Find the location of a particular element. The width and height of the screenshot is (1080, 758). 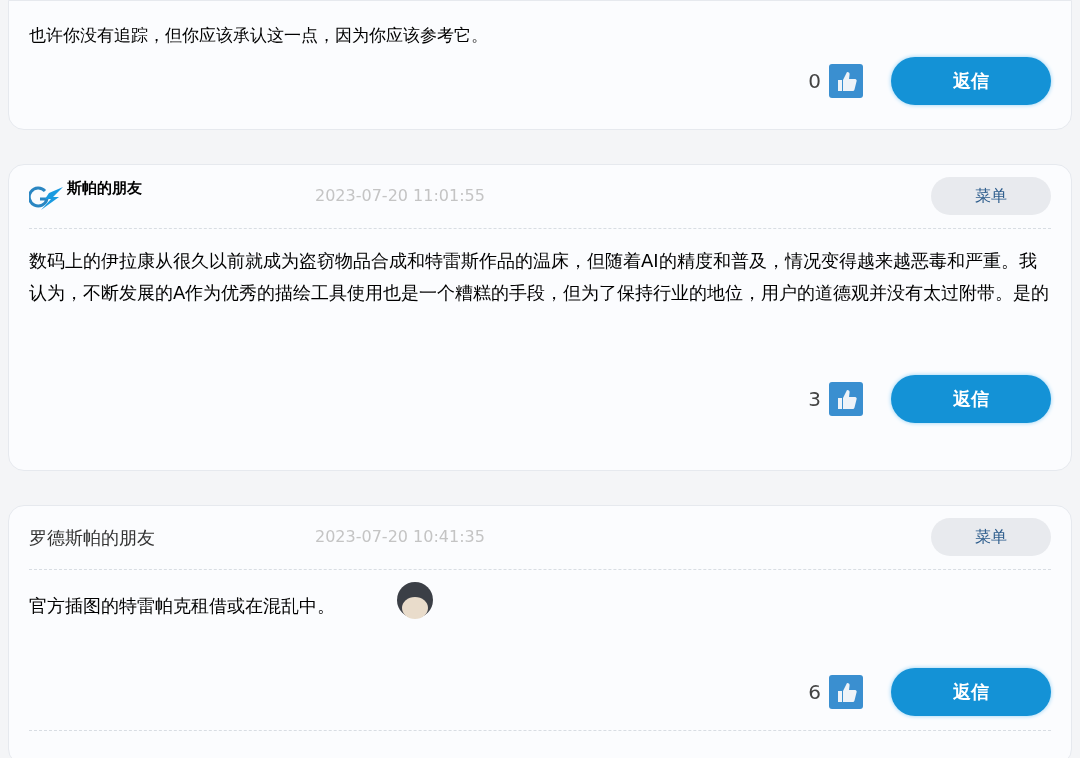

comment-text: 数码上的伊拉康从很久以前就成为盗窃物品合成和特雷斯作品的温床，但随着AI的精度和普及，情况变得越来越恶毒和严重。我认为，不断发展的A作为优秀的描绘工具使用也是一个糟糕的手段，但为了保持行业的地位，用户的道德观并没有太过附带。是的 is located at coordinates (540, 276).